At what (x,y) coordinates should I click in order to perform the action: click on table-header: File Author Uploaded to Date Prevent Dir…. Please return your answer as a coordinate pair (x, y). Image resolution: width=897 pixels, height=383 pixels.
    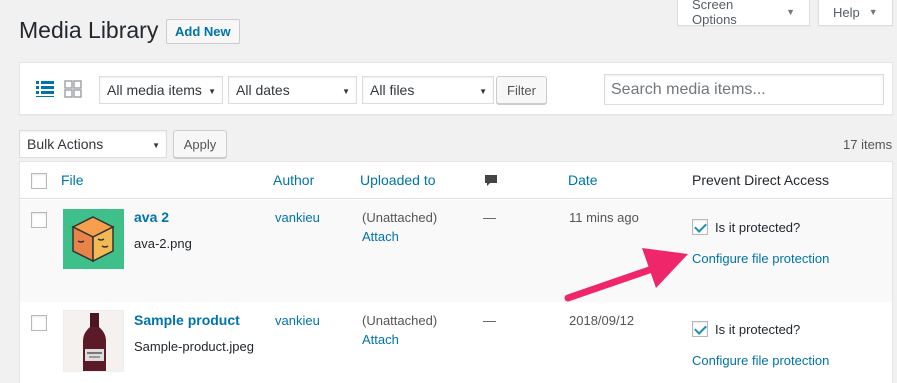
    Looking at the image, I should click on (456, 180).